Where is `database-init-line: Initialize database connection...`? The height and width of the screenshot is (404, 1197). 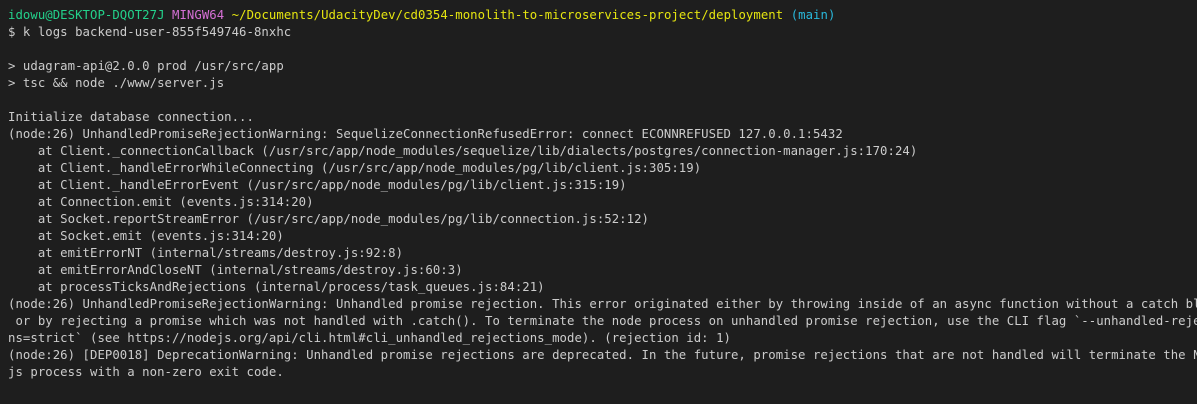
database-init-line: Initialize database connection... is located at coordinates (131, 117).